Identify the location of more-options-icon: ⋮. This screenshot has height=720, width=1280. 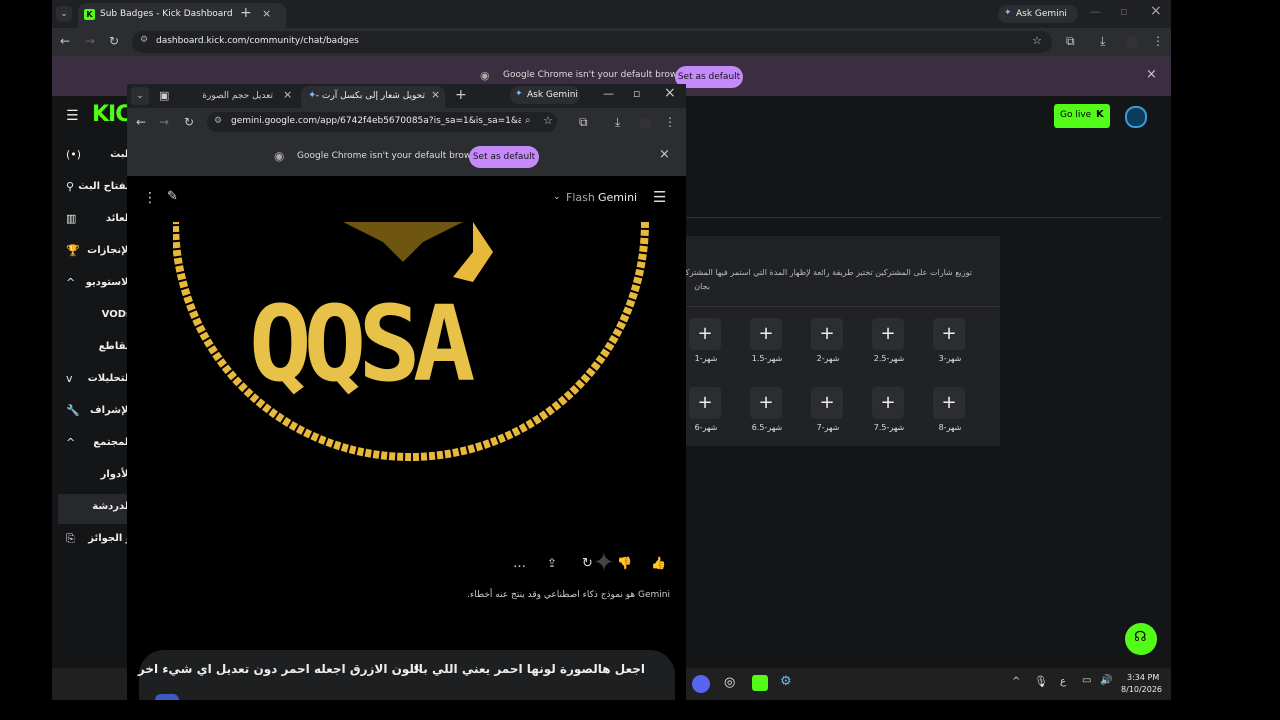
(150, 198).